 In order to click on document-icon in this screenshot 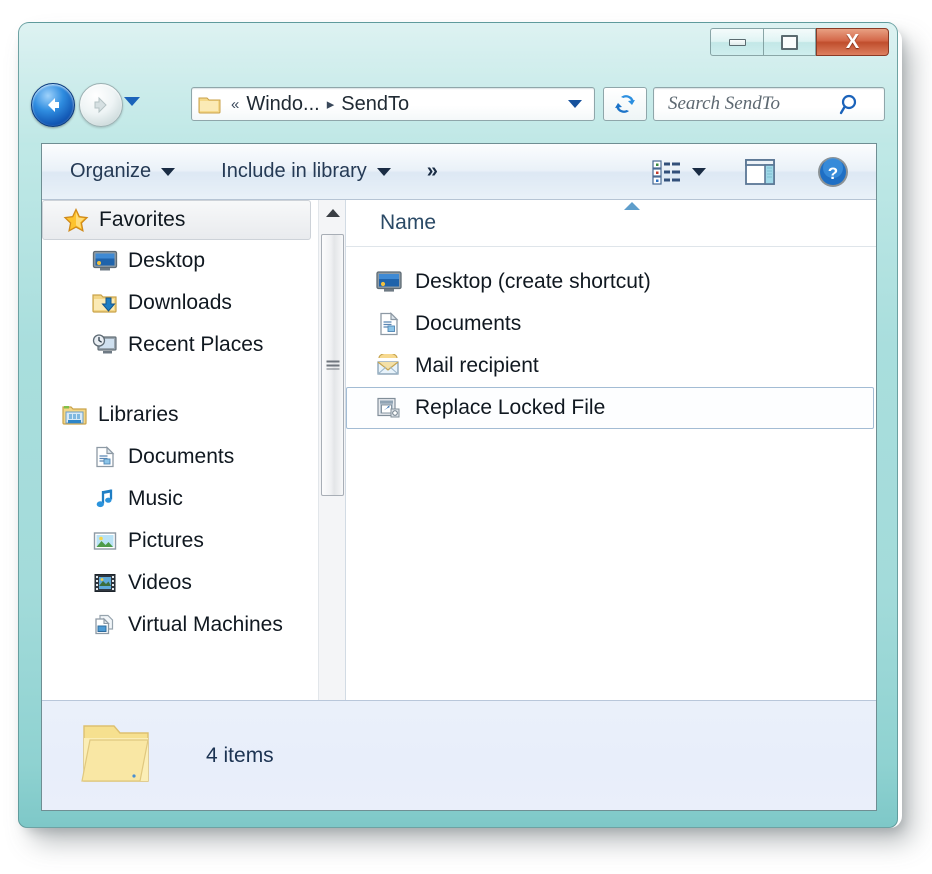, I will do `click(389, 324)`.